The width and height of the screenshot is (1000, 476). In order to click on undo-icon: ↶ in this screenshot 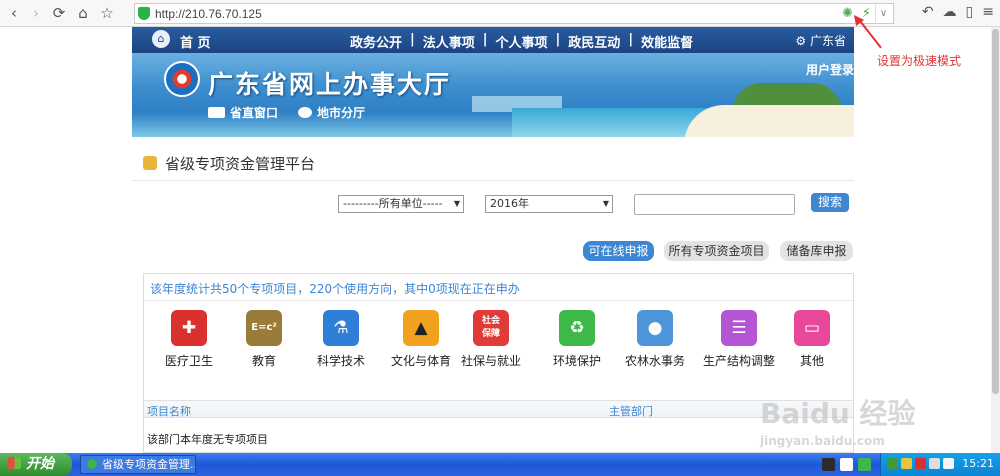, I will do `click(928, 12)`.